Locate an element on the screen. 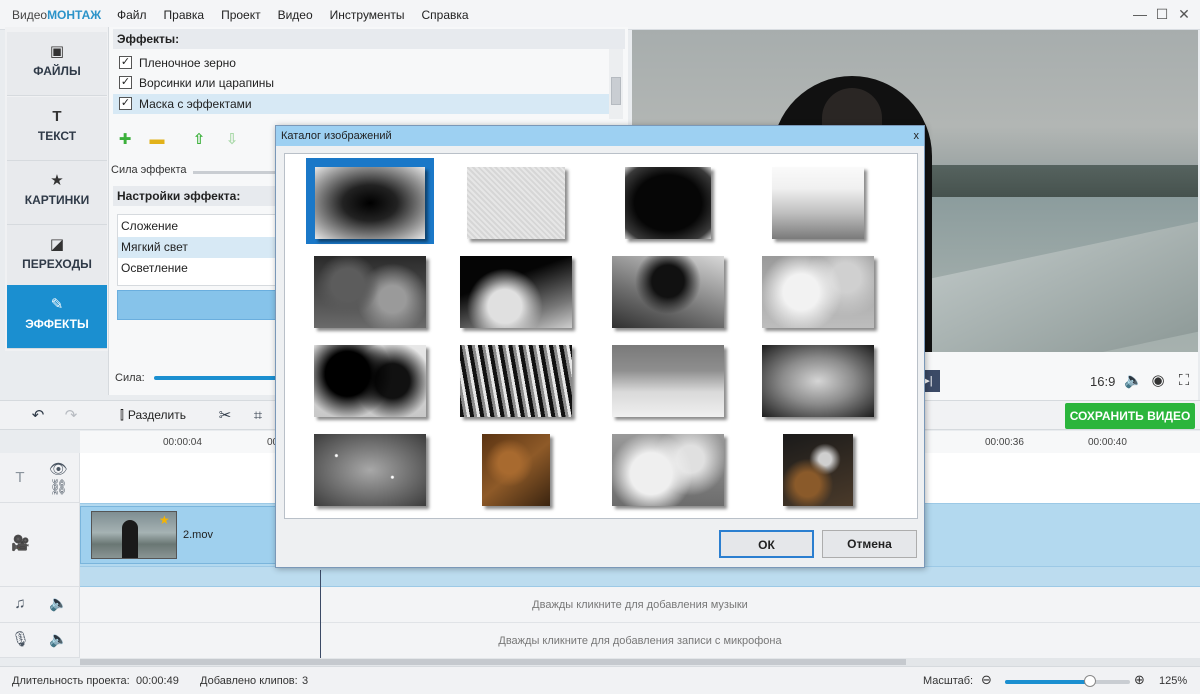  microphone-icon: 🎙 is located at coordinates (21, 639).